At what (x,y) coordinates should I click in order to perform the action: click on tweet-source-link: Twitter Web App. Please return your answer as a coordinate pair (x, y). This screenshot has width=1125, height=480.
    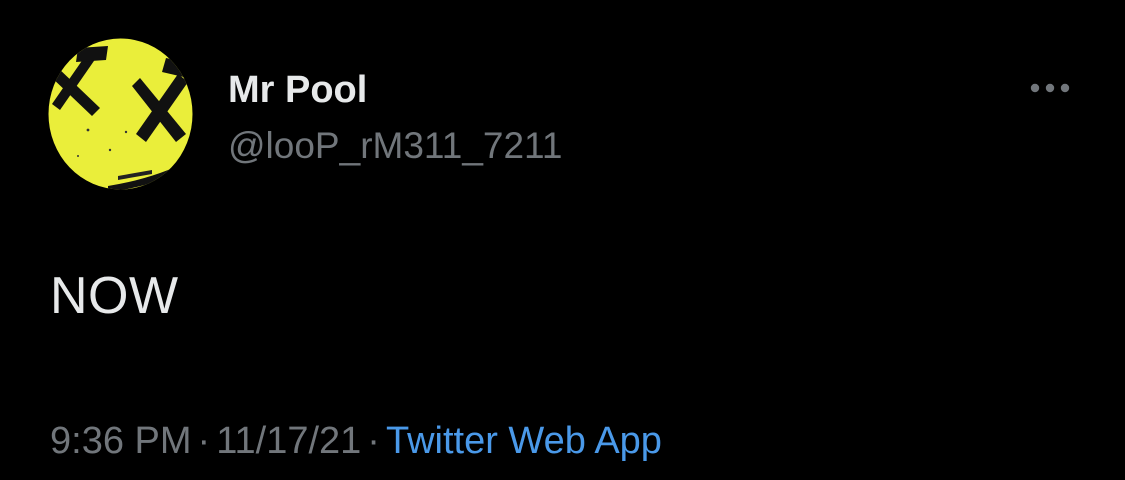
    Looking at the image, I should click on (524, 441).